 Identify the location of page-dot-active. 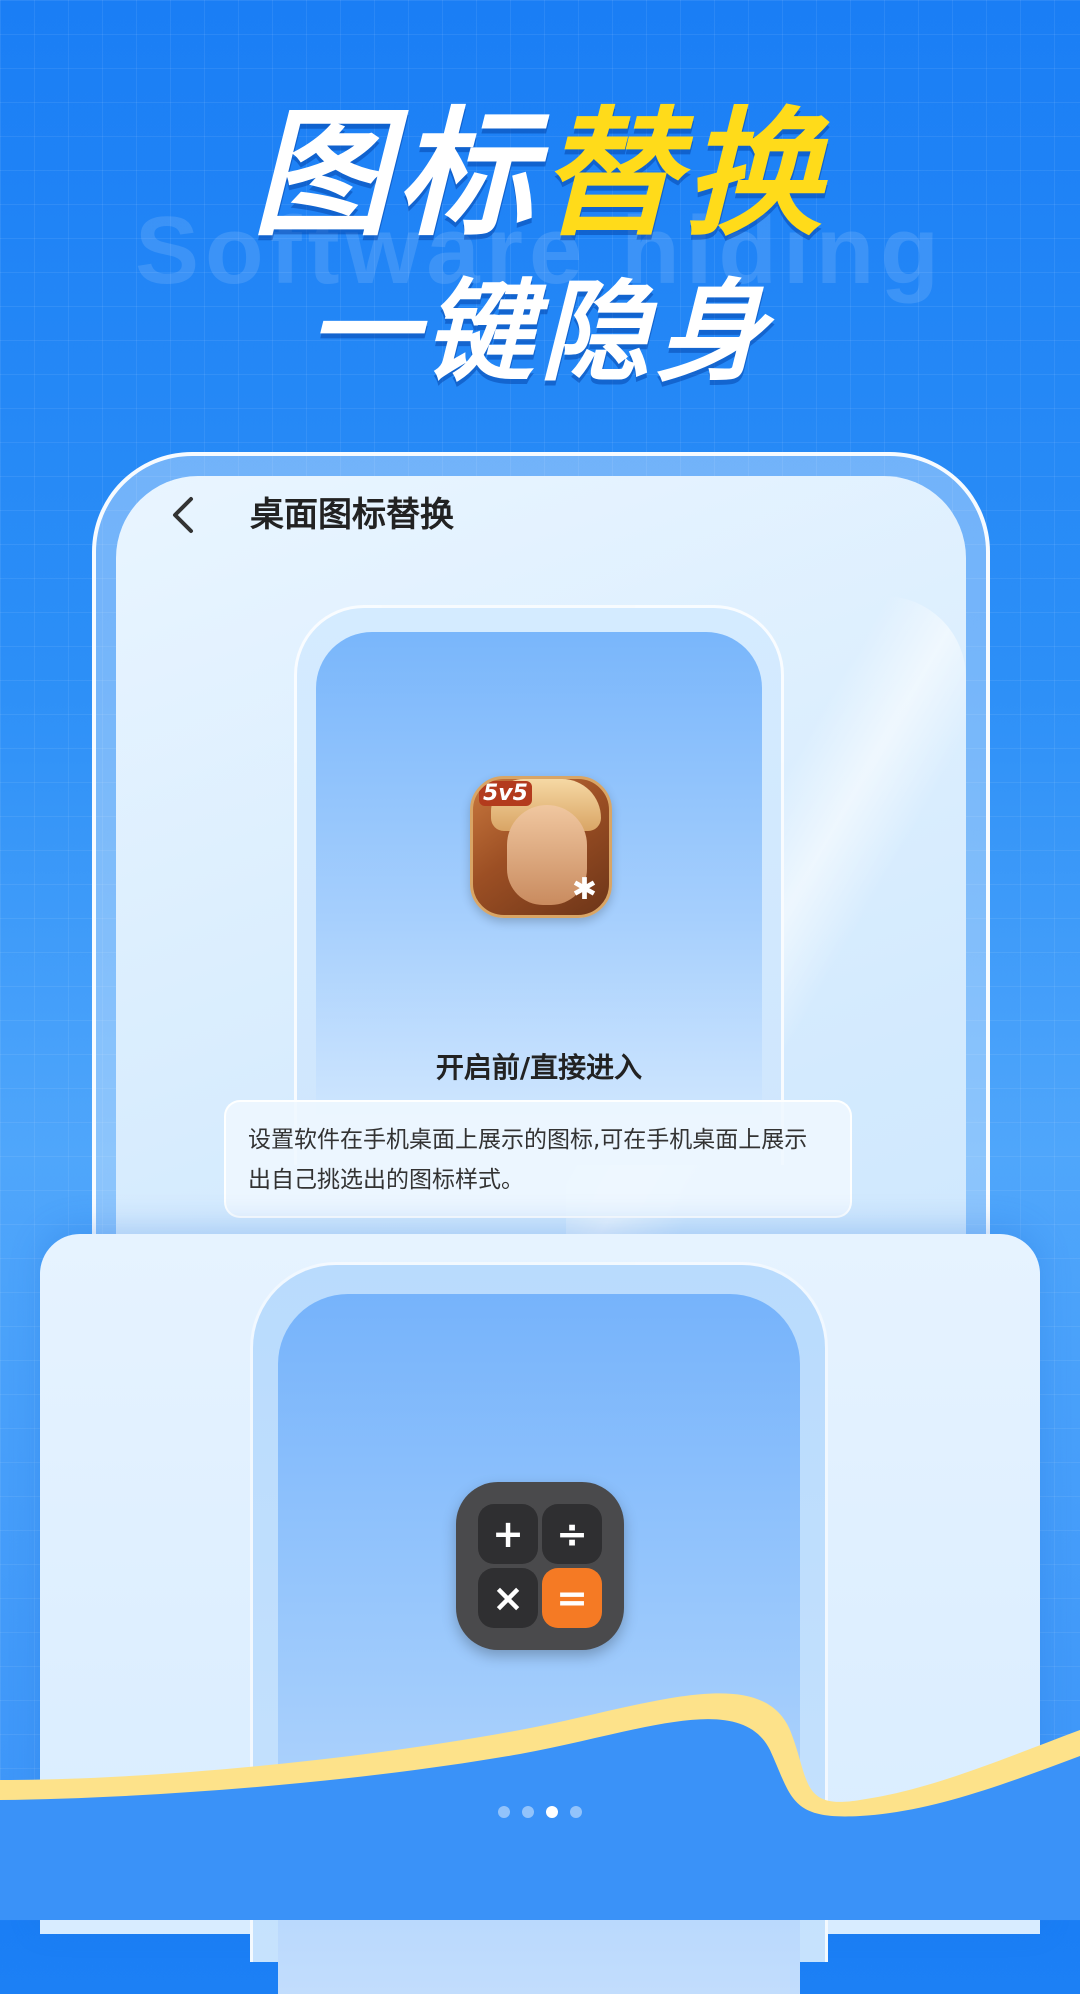
(552, 1812).